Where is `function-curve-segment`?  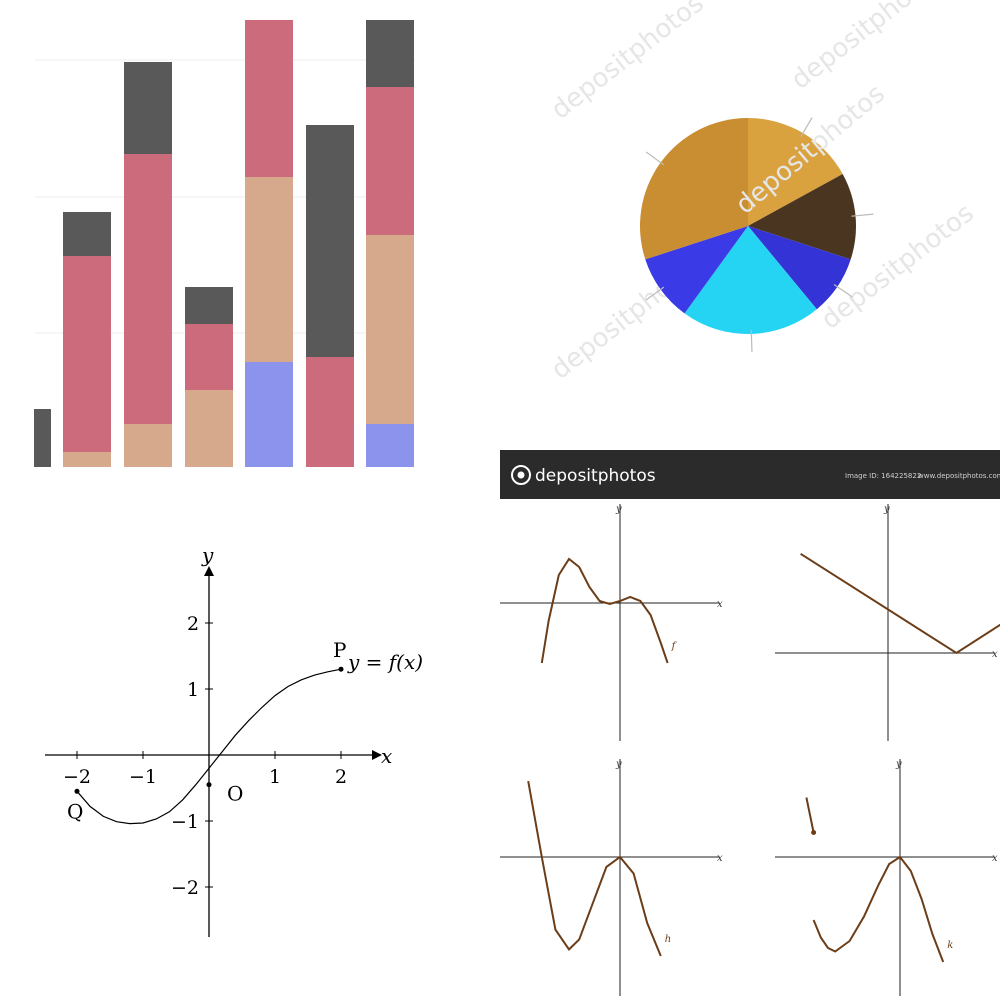 function-curve-segment is located at coordinates (810, 815).